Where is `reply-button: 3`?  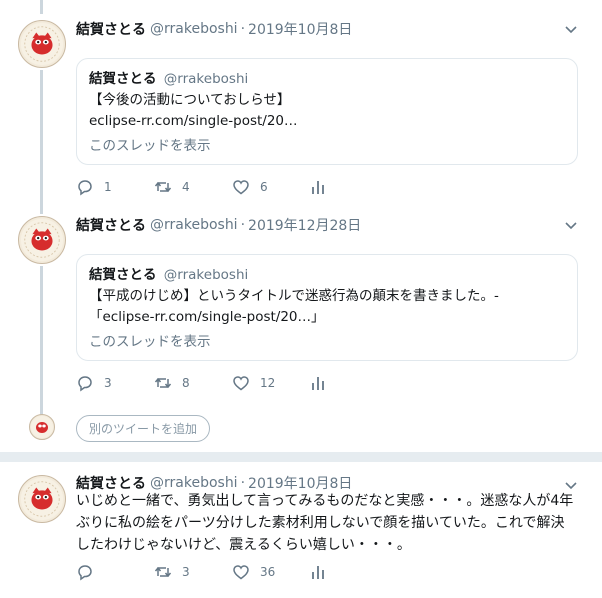
reply-button: 3 is located at coordinates (115, 383).